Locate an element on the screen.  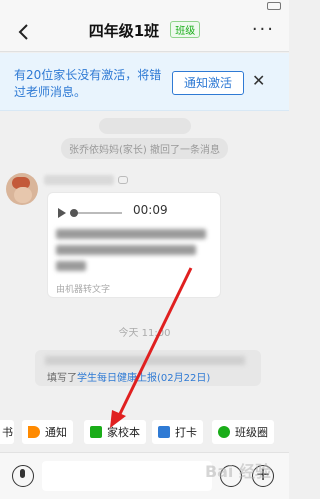
toolbar-checkin-button: 打卡 is located at coordinates (177, 432).